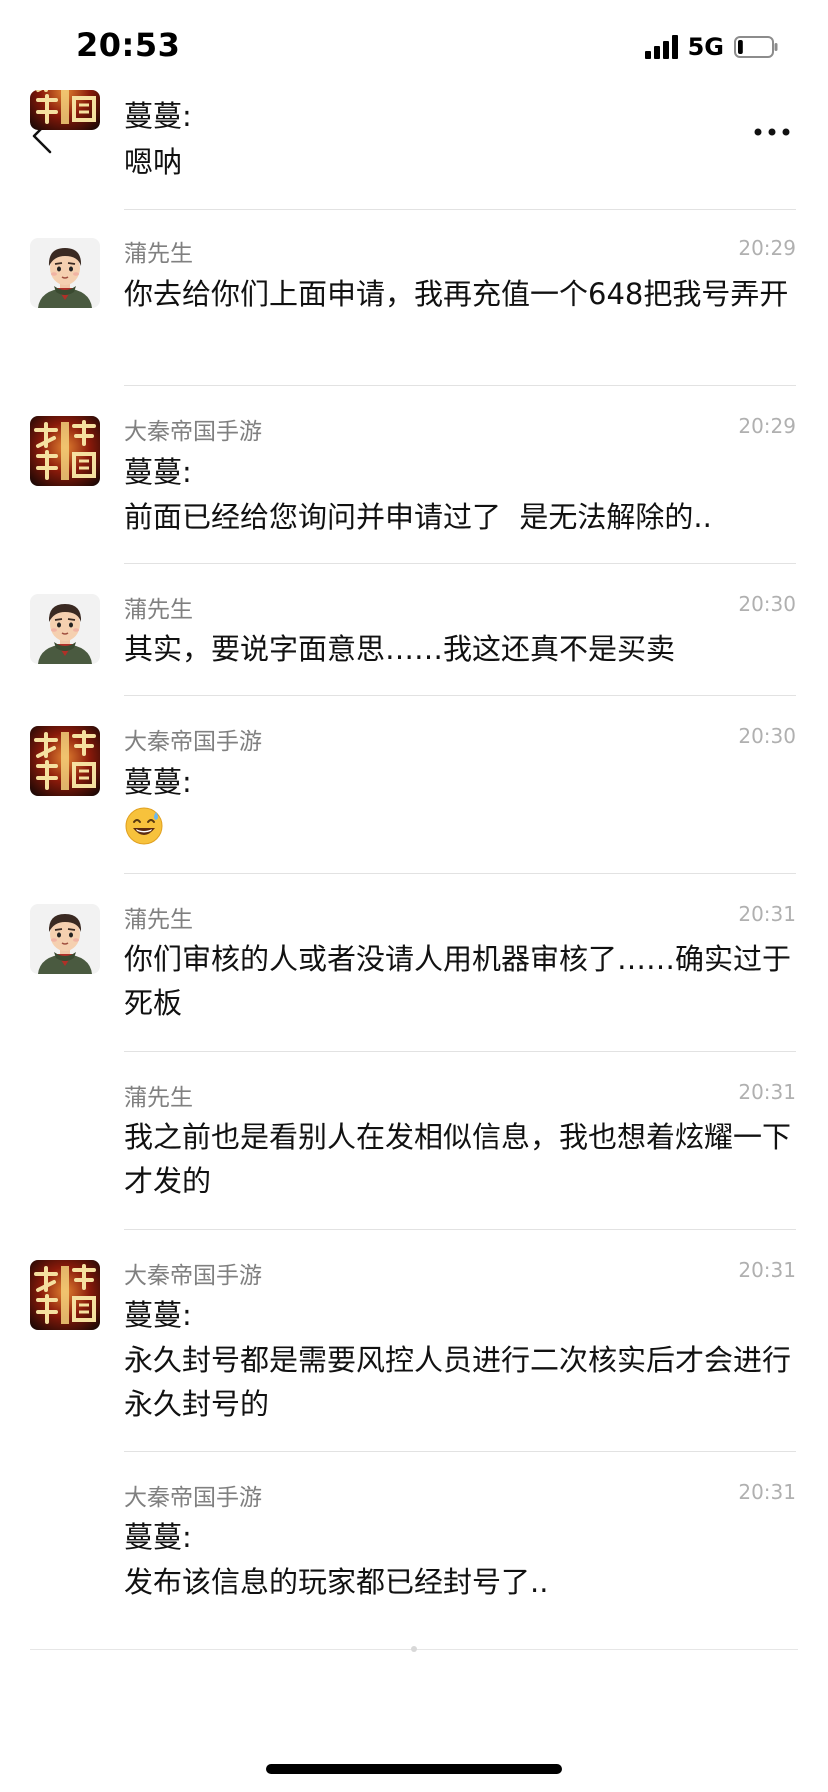  What do you see at coordinates (705, 47) in the screenshot?
I see `network-label: 5G` at bounding box center [705, 47].